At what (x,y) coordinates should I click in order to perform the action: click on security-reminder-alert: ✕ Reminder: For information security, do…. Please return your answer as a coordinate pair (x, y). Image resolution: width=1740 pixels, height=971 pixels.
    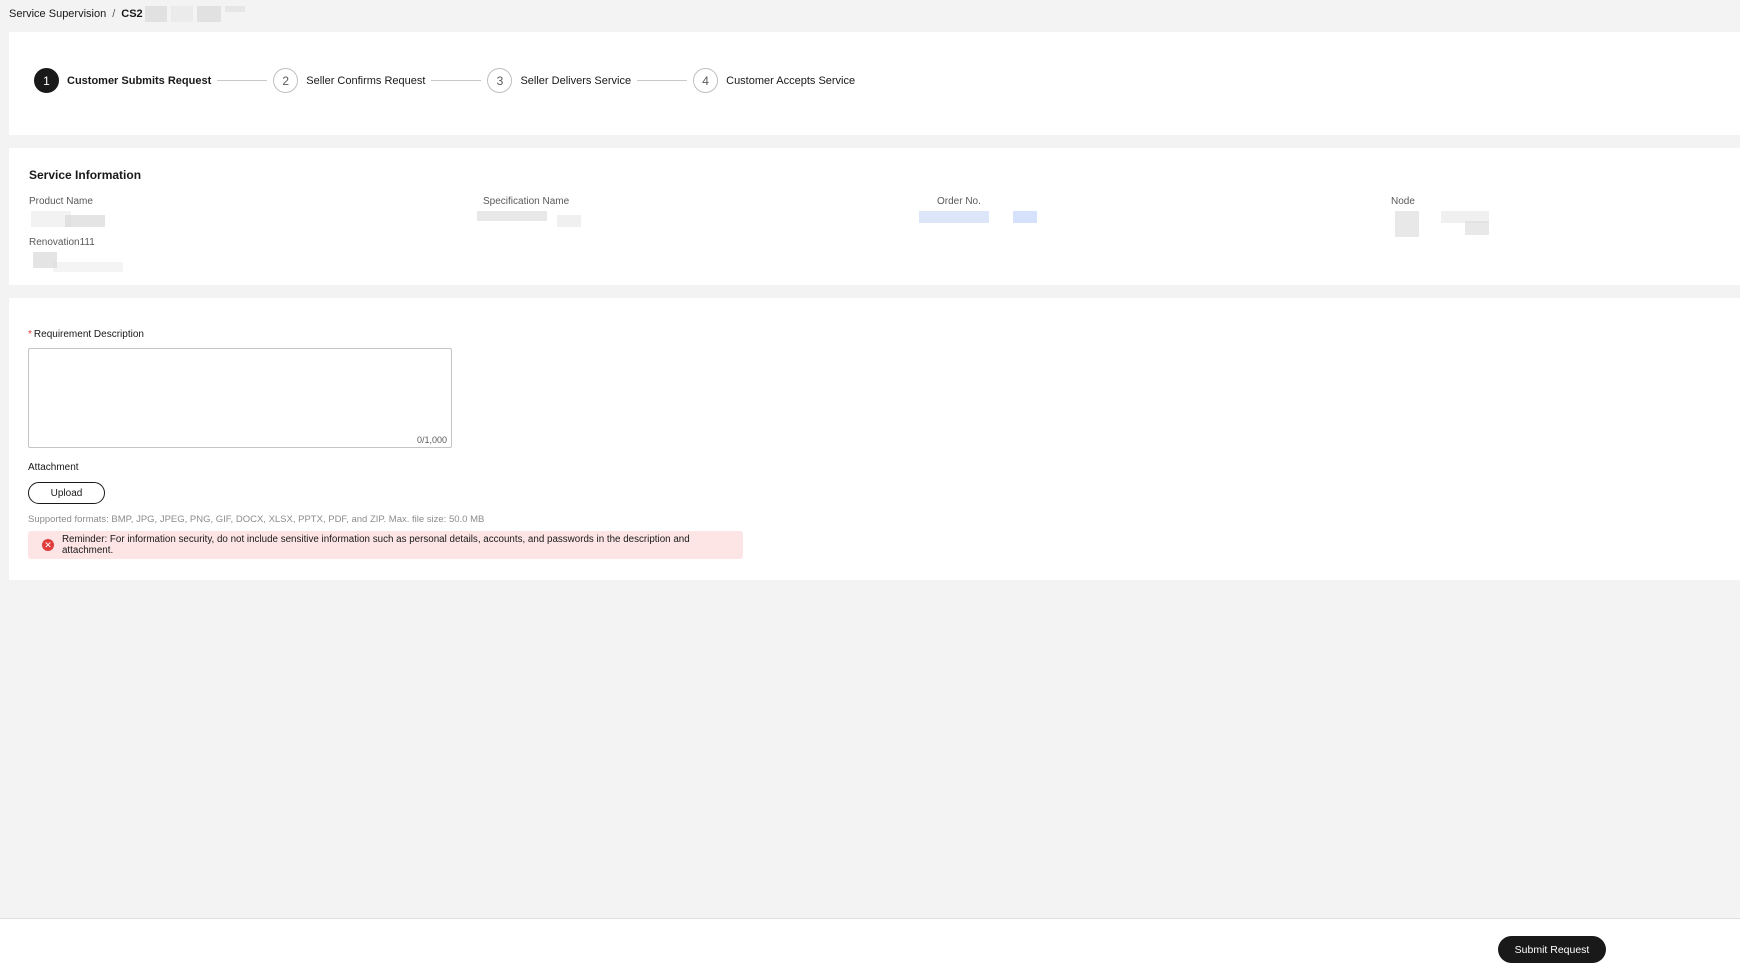
    Looking at the image, I should click on (385, 545).